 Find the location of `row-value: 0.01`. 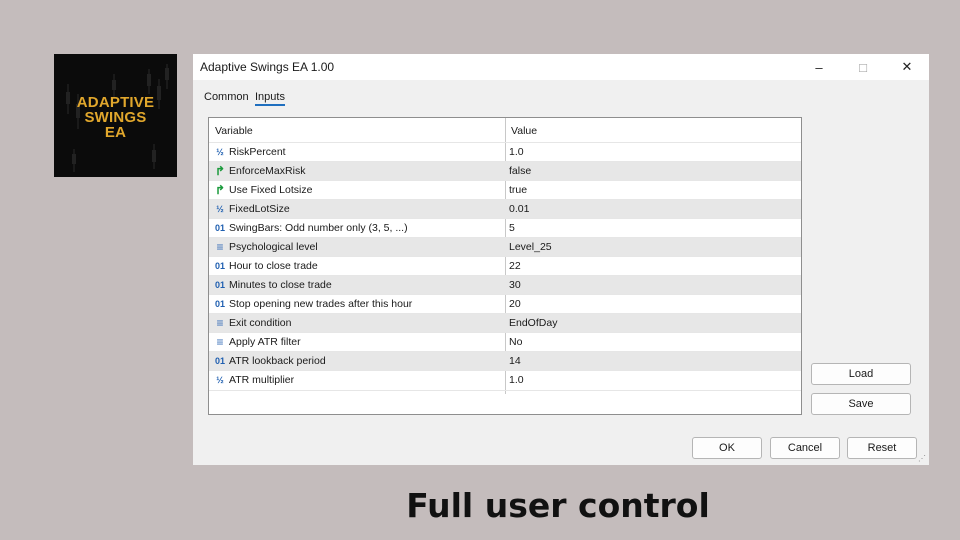

row-value: 0.01 is located at coordinates (519, 209).